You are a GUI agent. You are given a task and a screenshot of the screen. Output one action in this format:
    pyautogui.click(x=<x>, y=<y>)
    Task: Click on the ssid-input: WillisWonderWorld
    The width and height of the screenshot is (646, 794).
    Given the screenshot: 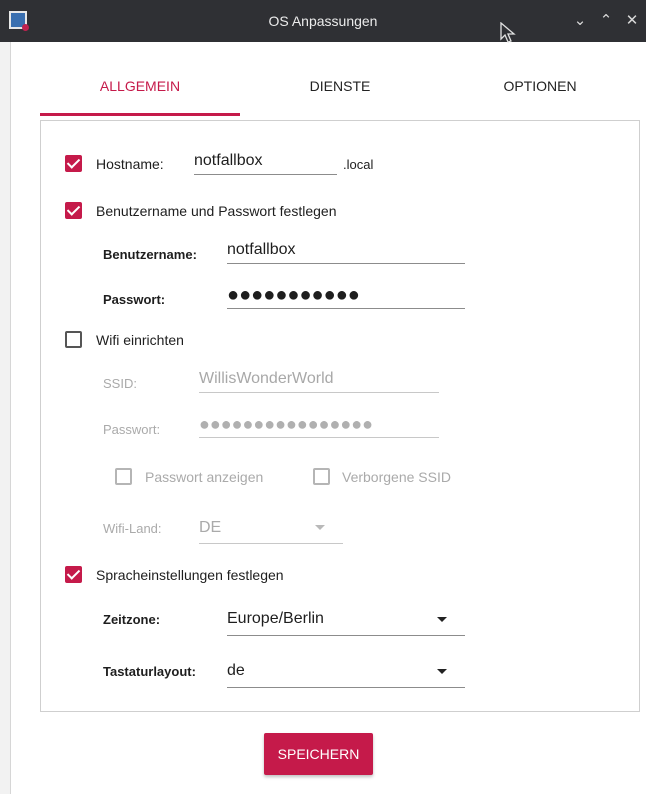 What is the action you would take?
    pyautogui.click(x=319, y=379)
    